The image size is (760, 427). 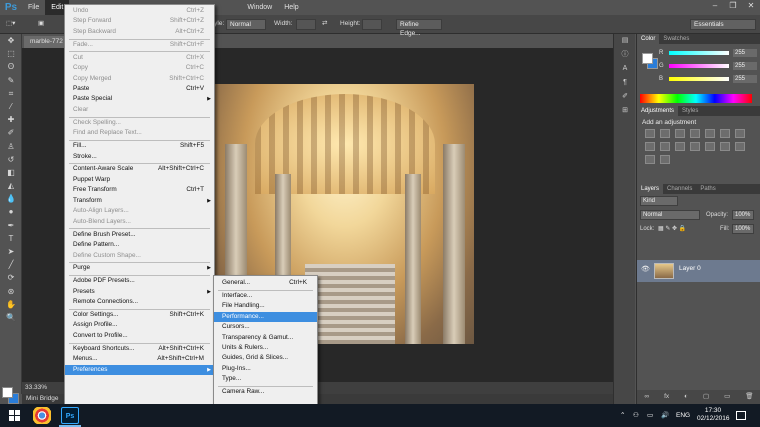 I want to click on menu-item-presets: Presets ▶, so click(x=139, y=292).